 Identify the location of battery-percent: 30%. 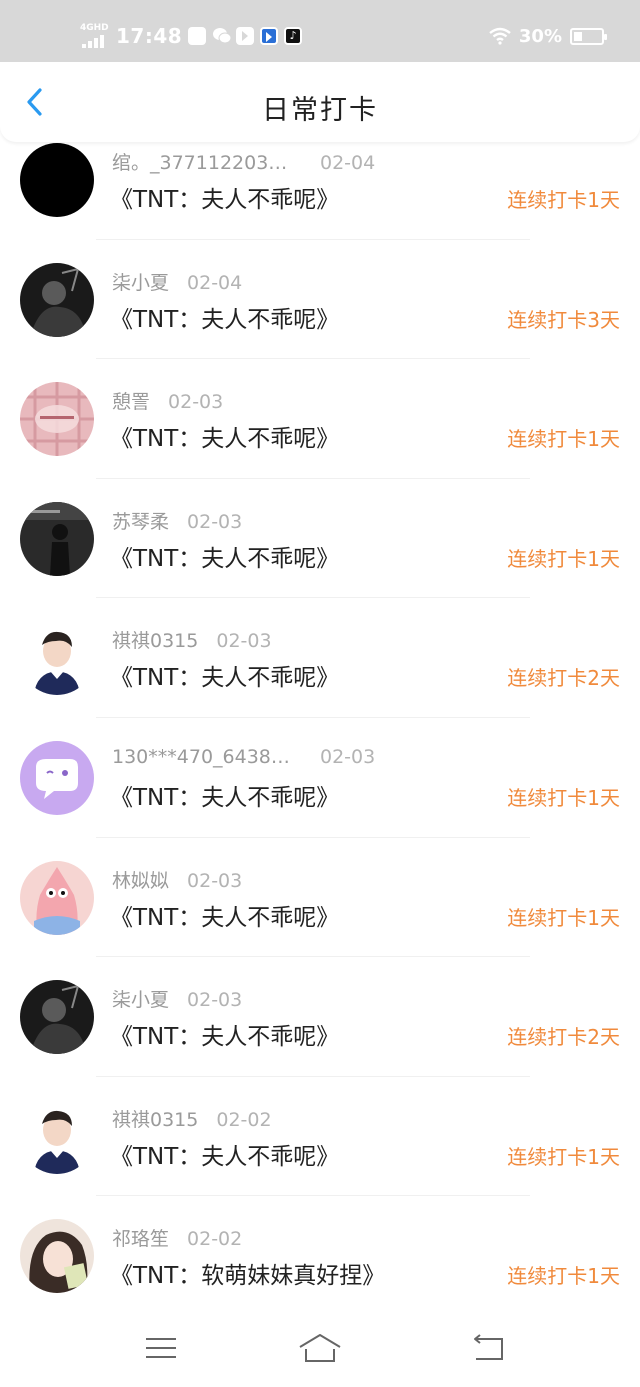
(540, 36).